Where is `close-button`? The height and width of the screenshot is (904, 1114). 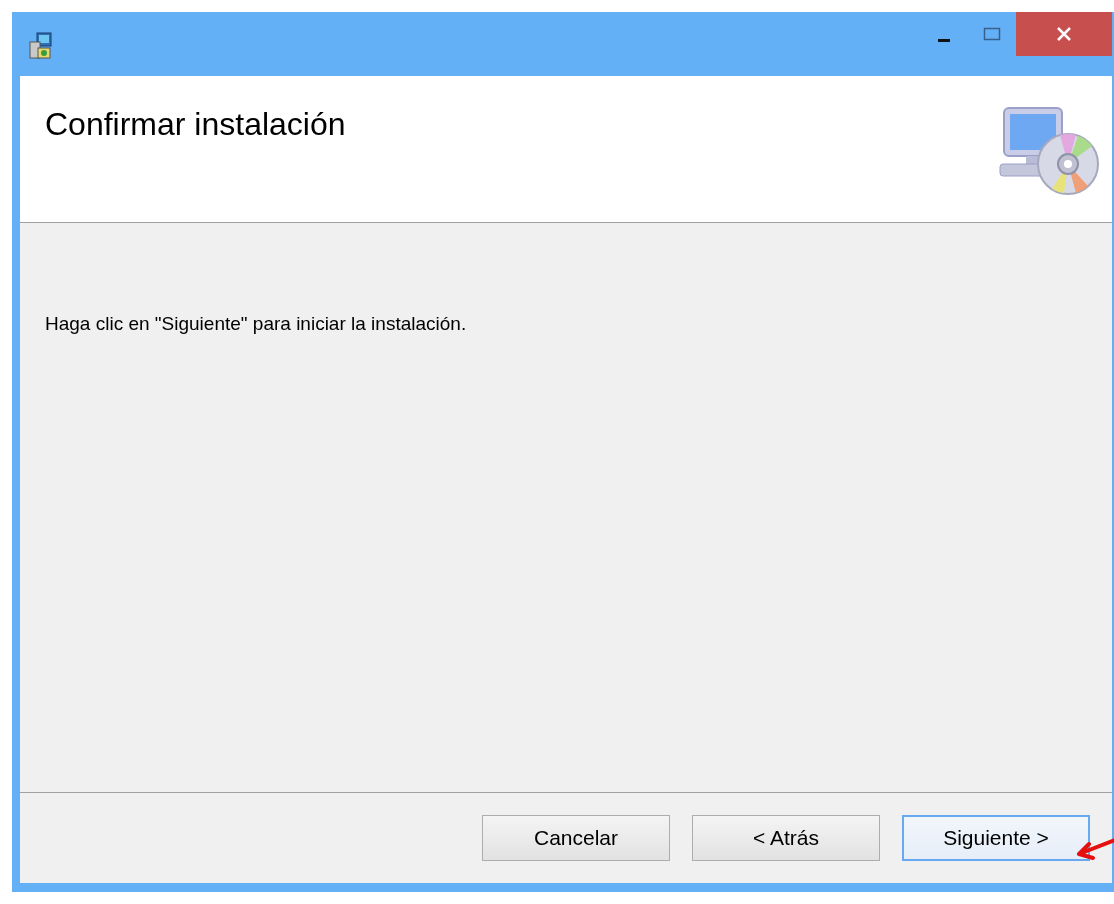
close-button is located at coordinates (1064, 34).